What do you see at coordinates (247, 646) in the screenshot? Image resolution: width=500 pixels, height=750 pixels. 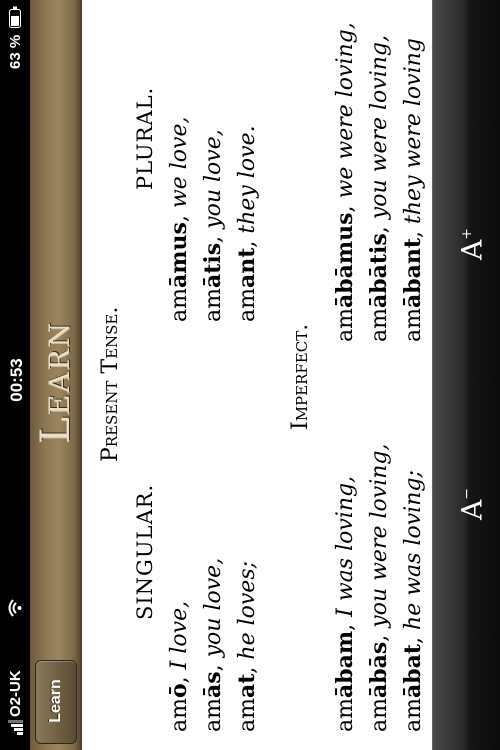 I see `present-singular-3: amat, he loves;` at bounding box center [247, 646].